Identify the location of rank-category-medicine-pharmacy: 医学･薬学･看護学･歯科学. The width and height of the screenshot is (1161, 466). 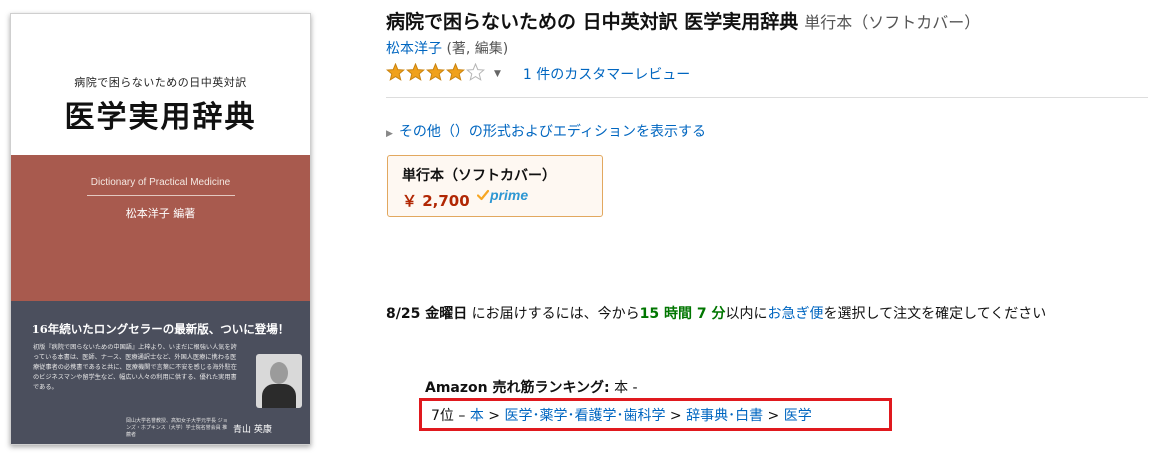
(584, 416).